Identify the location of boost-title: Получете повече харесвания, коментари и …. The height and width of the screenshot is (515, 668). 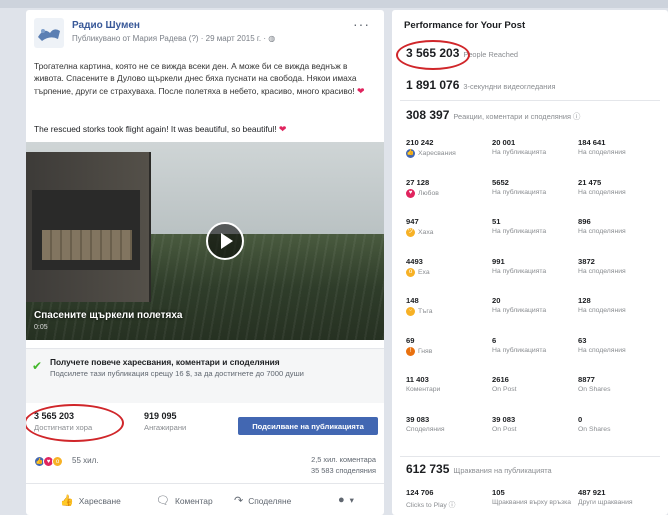
(165, 362).